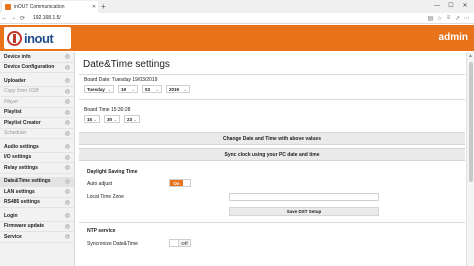  What do you see at coordinates (15, 133) in the screenshot?
I see `sidebar-item-label: Scheduler` at bounding box center [15, 133].